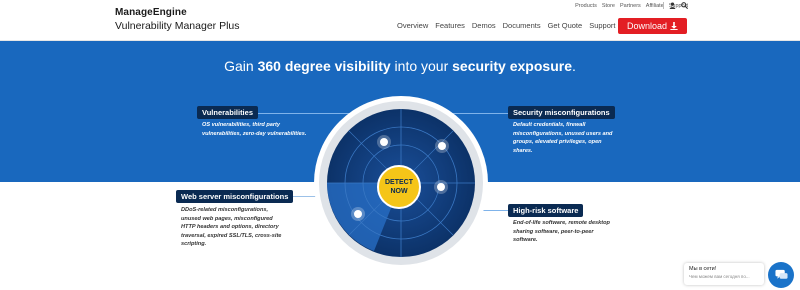 The height and width of the screenshot is (290, 800). Describe the element at coordinates (608, 6) in the screenshot. I see `util-link-store: Store` at that location.